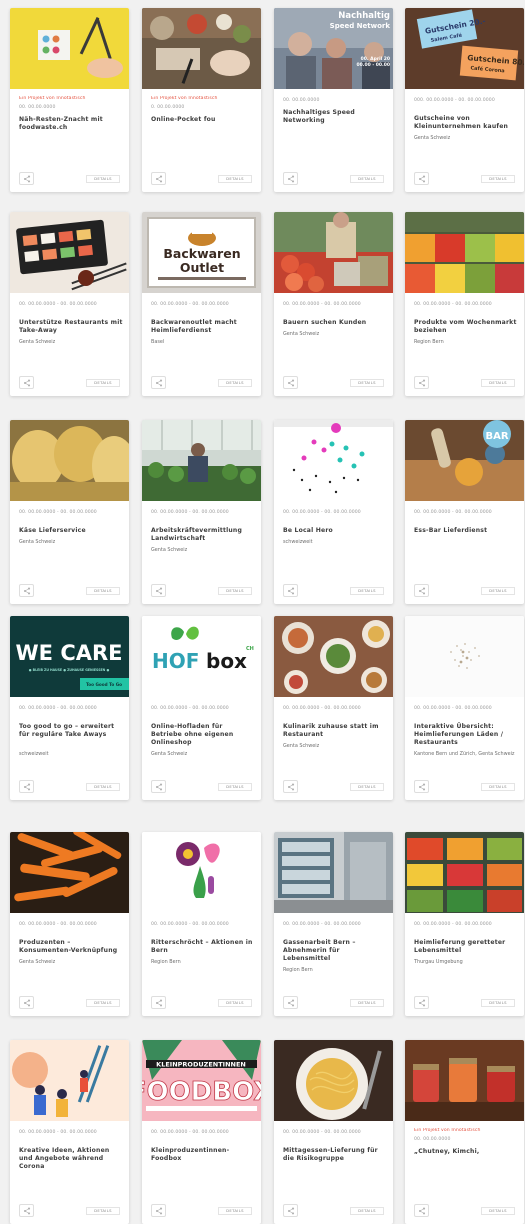 The image size is (525, 1224). What do you see at coordinates (203, 120) in the screenshot?
I see `card-title: Online-Pocket fou` at bounding box center [203, 120].